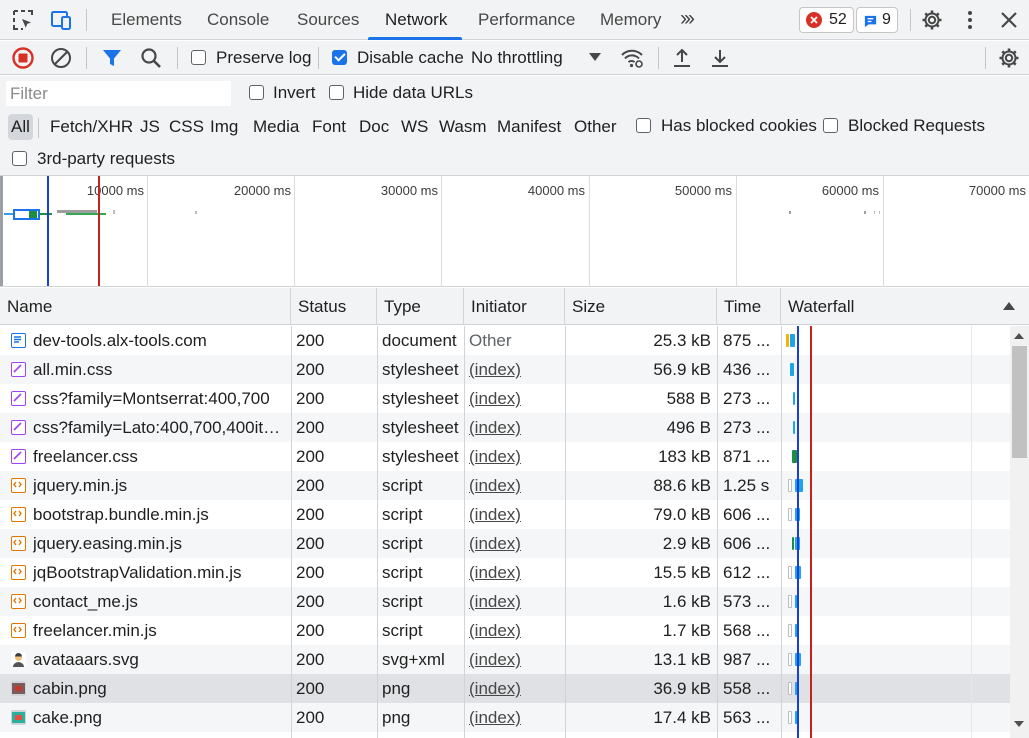  I want to click on overview-activity-bar, so click(86, 214).